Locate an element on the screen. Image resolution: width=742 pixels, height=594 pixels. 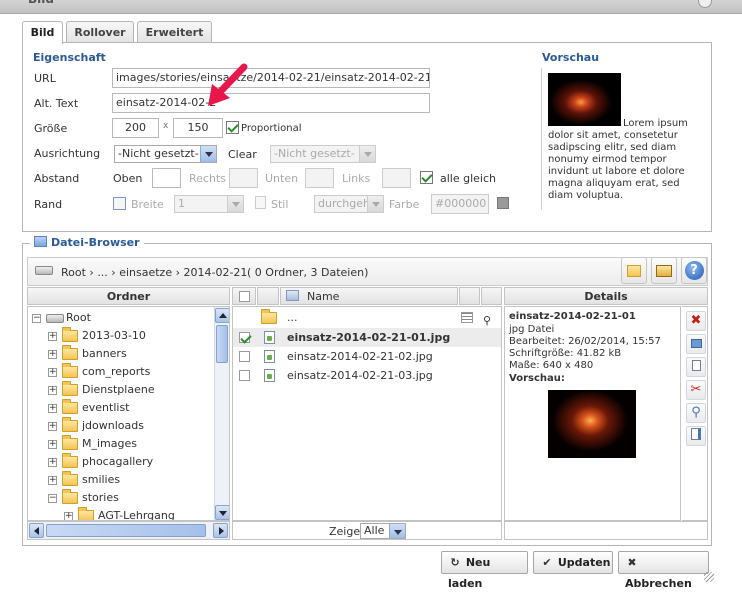
resize-grip-icon is located at coordinates (709, 577).